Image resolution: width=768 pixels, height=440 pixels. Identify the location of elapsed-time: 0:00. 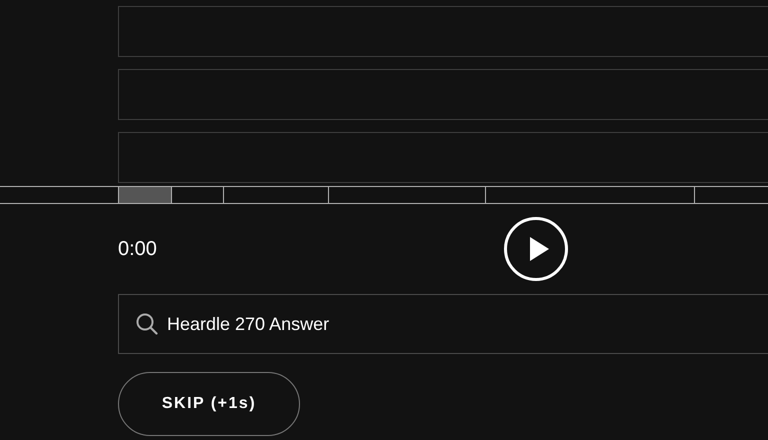
(138, 249).